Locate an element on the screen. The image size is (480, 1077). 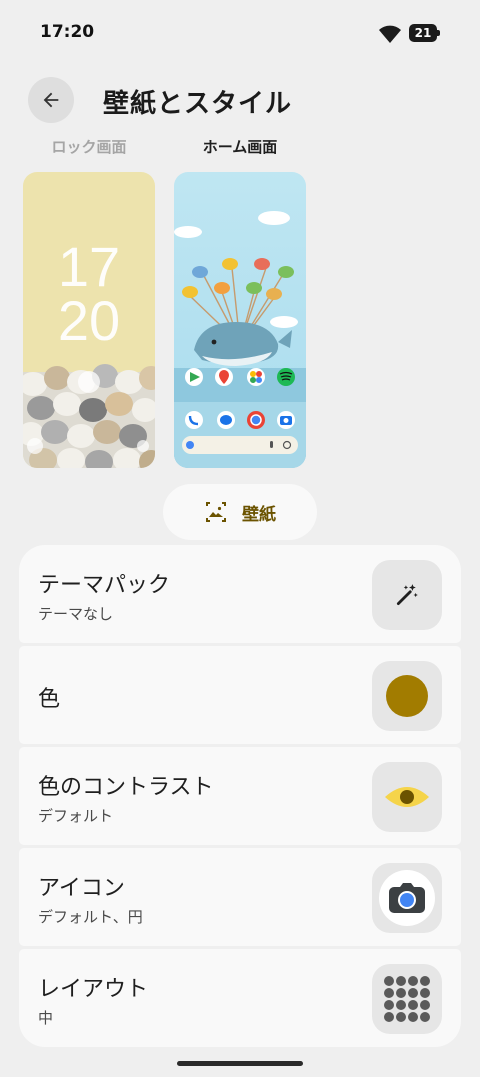
icons-icon-box is located at coordinates (407, 898).